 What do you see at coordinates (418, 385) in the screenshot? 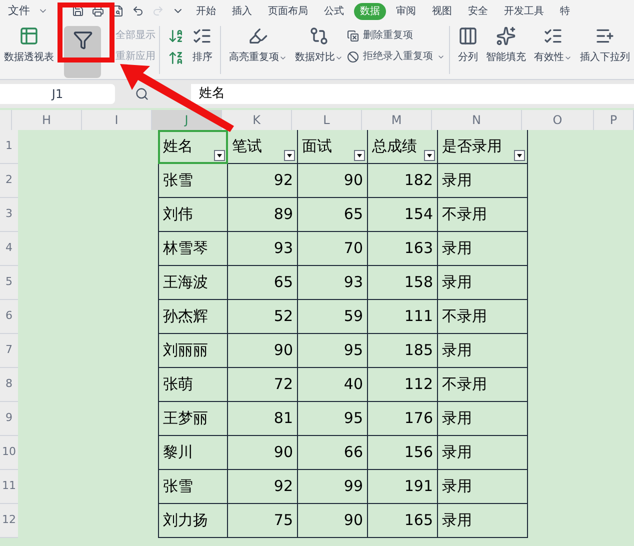
I see `table-cell-text: 112` at bounding box center [418, 385].